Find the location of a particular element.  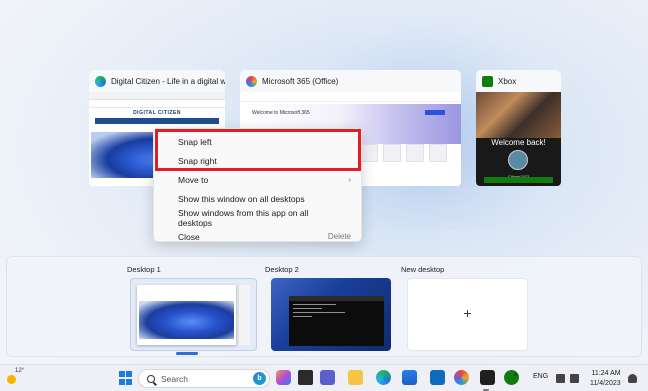

window-thumbnail: Welcome back! Citizen1973 is located at coordinates (518, 139).